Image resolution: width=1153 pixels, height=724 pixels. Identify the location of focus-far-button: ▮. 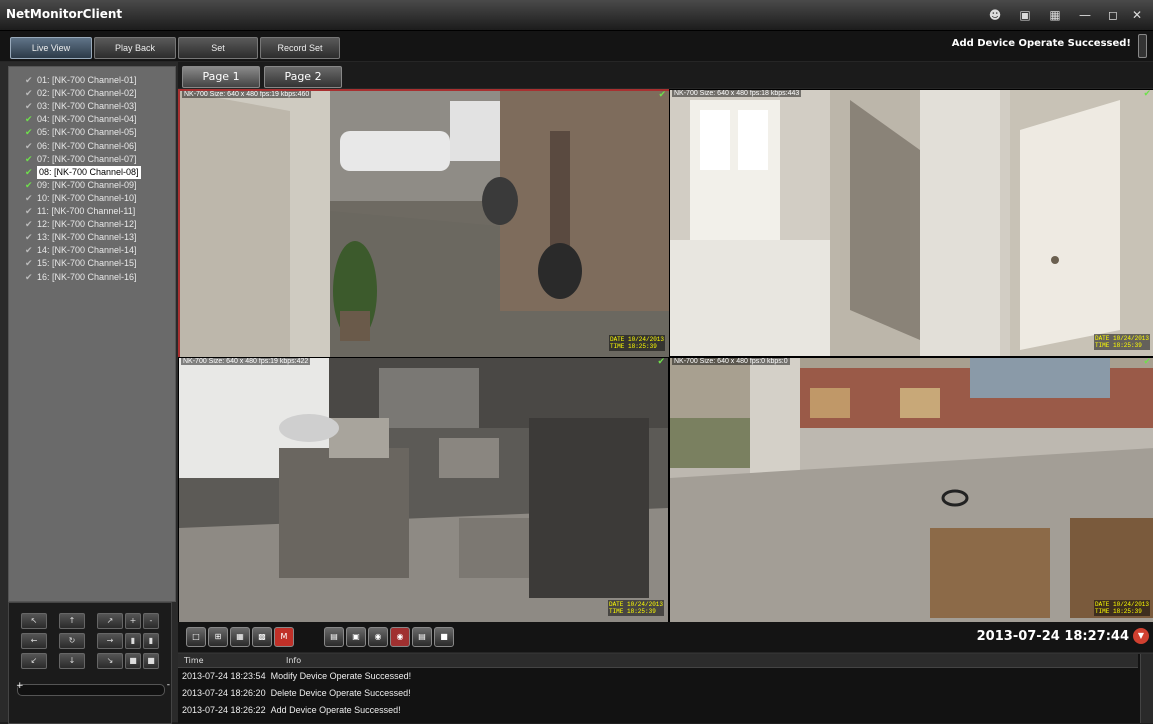
(151, 641).